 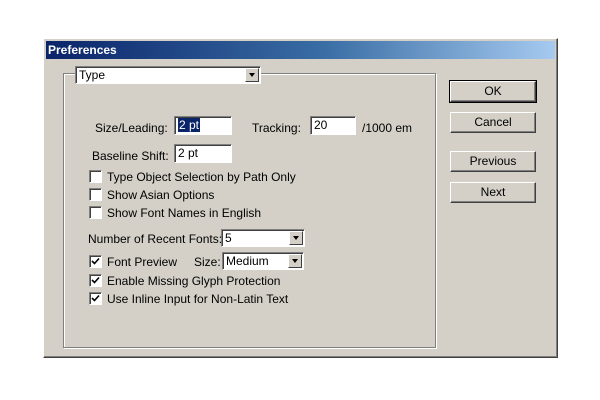 I want to click on cancel-button: Cancel, so click(x=493, y=122).